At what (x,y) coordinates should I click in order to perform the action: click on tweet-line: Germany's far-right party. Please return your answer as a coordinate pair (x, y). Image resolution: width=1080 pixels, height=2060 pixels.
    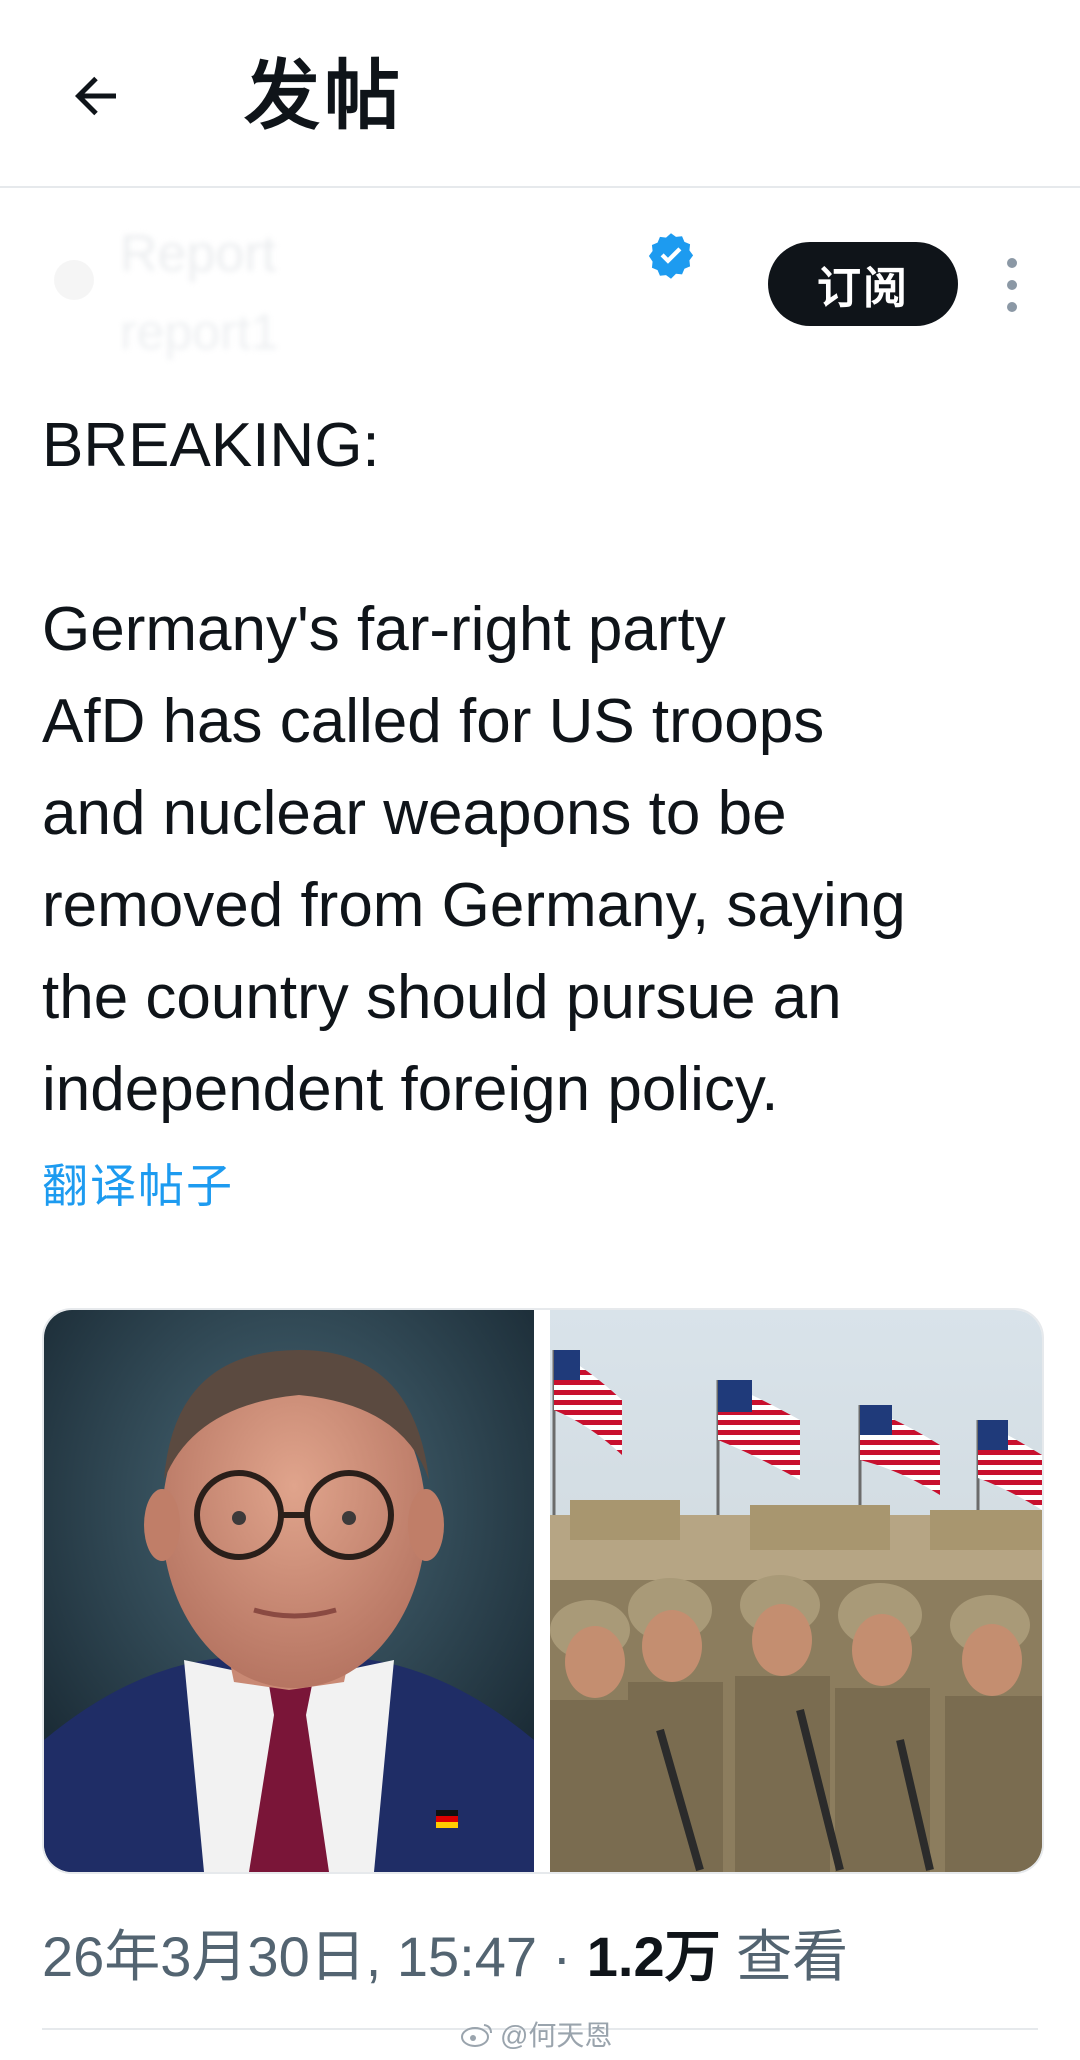
    Looking at the image, I should click on (384, 629).